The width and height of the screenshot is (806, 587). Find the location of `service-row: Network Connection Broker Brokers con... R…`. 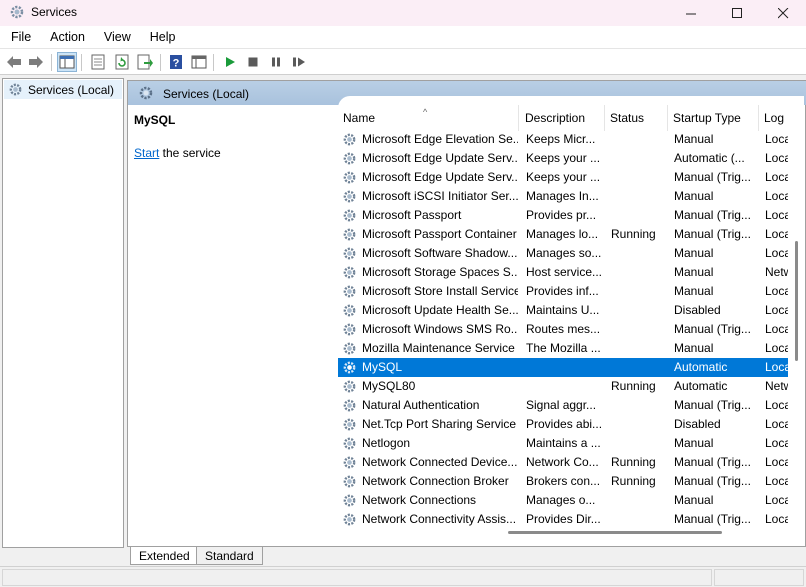

service-row: Network Connection Broker Brokers con... R… is located at coordinates (563, 481).